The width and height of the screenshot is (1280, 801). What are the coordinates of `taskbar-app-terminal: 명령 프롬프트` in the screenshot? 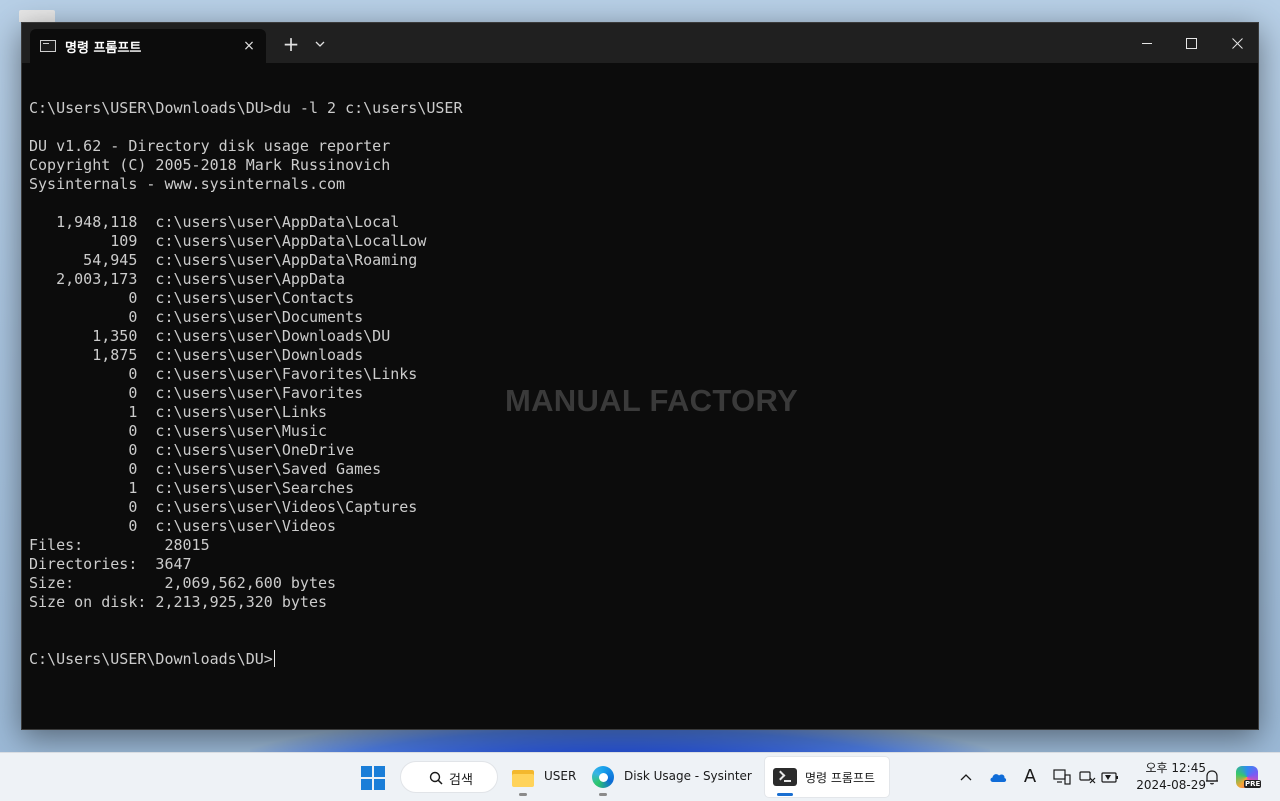 It's located at (827, 777).